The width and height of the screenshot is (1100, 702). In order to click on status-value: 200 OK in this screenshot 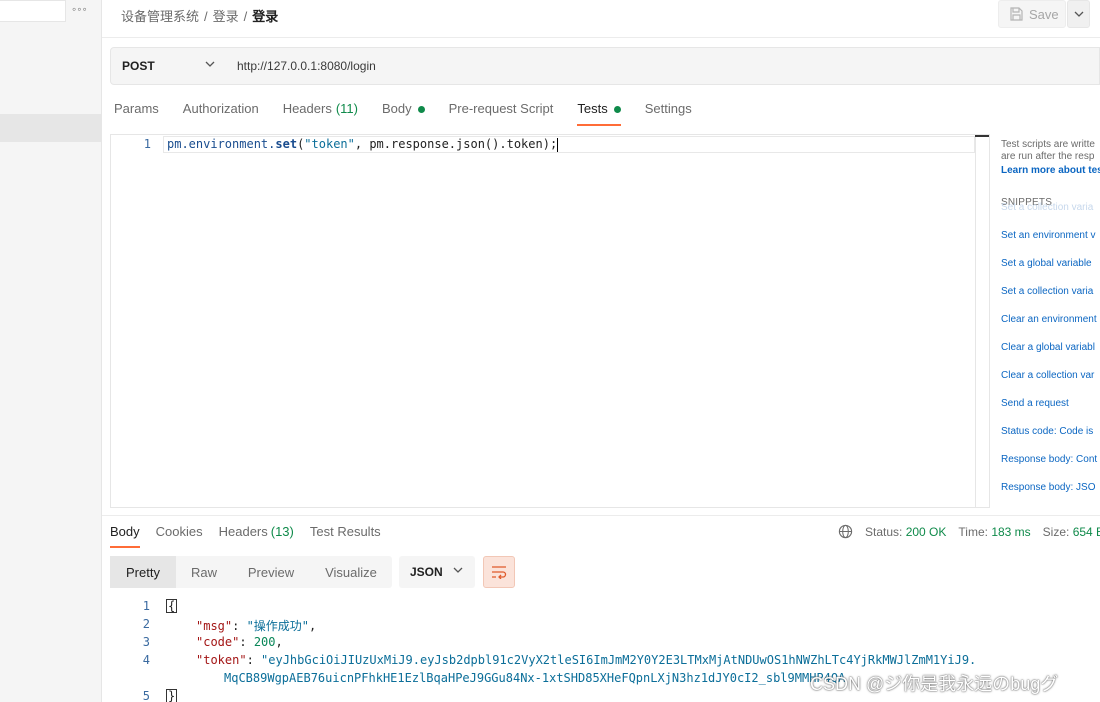, I will do `click(926, 532)`.